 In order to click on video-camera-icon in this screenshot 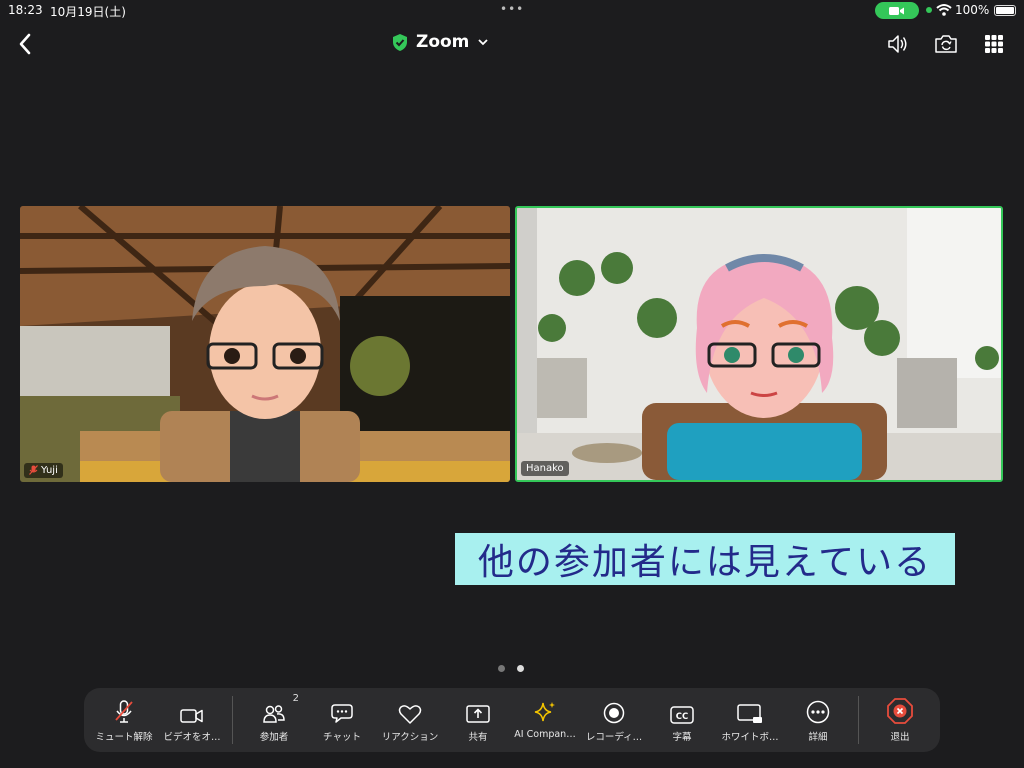, I will do `click(191, 716)`.